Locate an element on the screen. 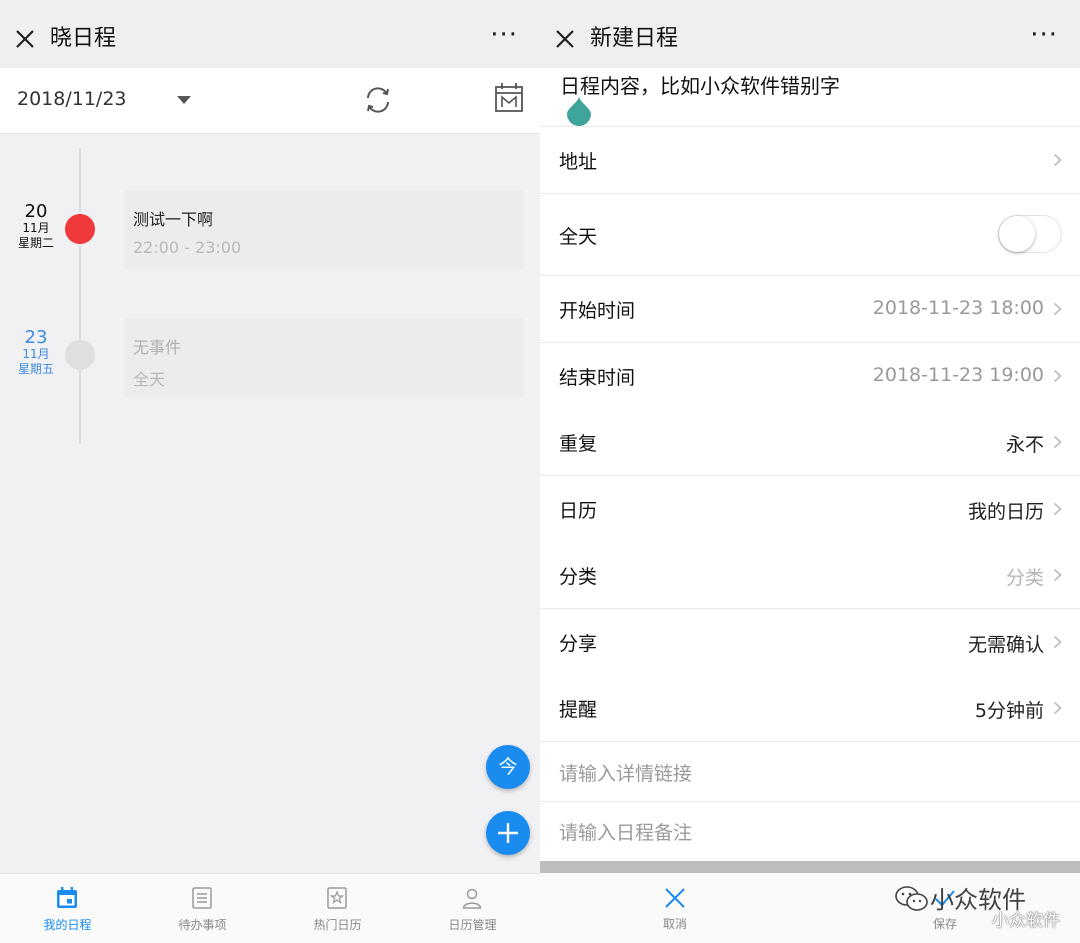 The image size is (1080, 943). cancel-label: 取消 is located at coordinates (674, 924).